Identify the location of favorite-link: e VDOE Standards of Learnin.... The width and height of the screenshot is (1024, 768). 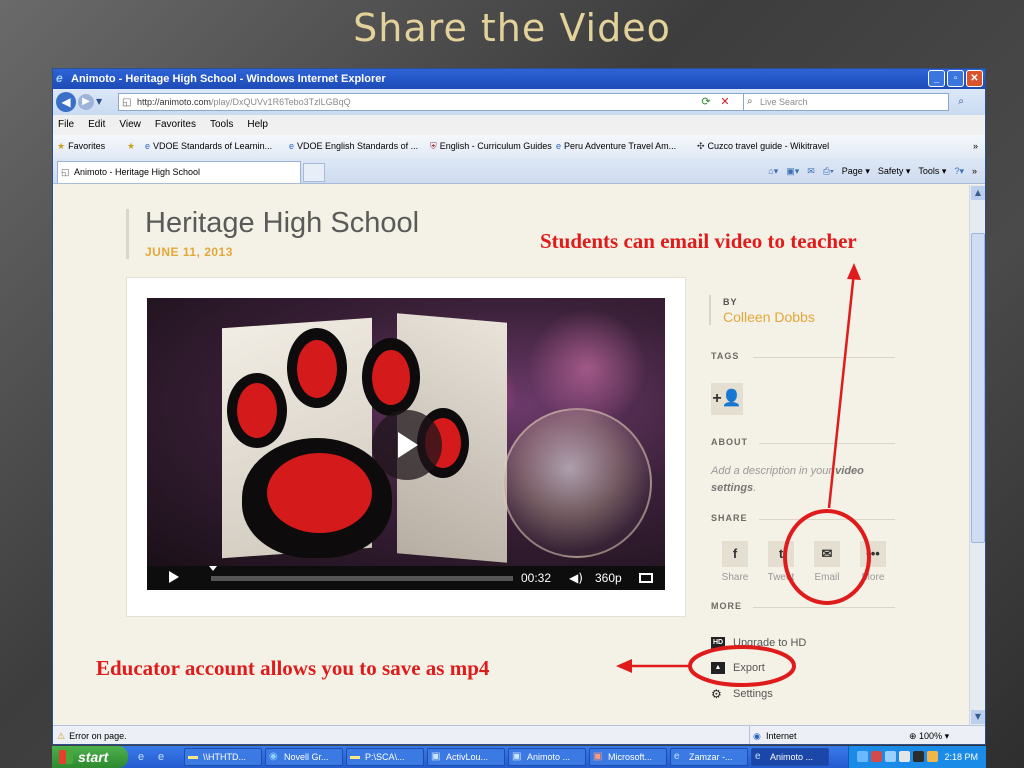
(208, 146).